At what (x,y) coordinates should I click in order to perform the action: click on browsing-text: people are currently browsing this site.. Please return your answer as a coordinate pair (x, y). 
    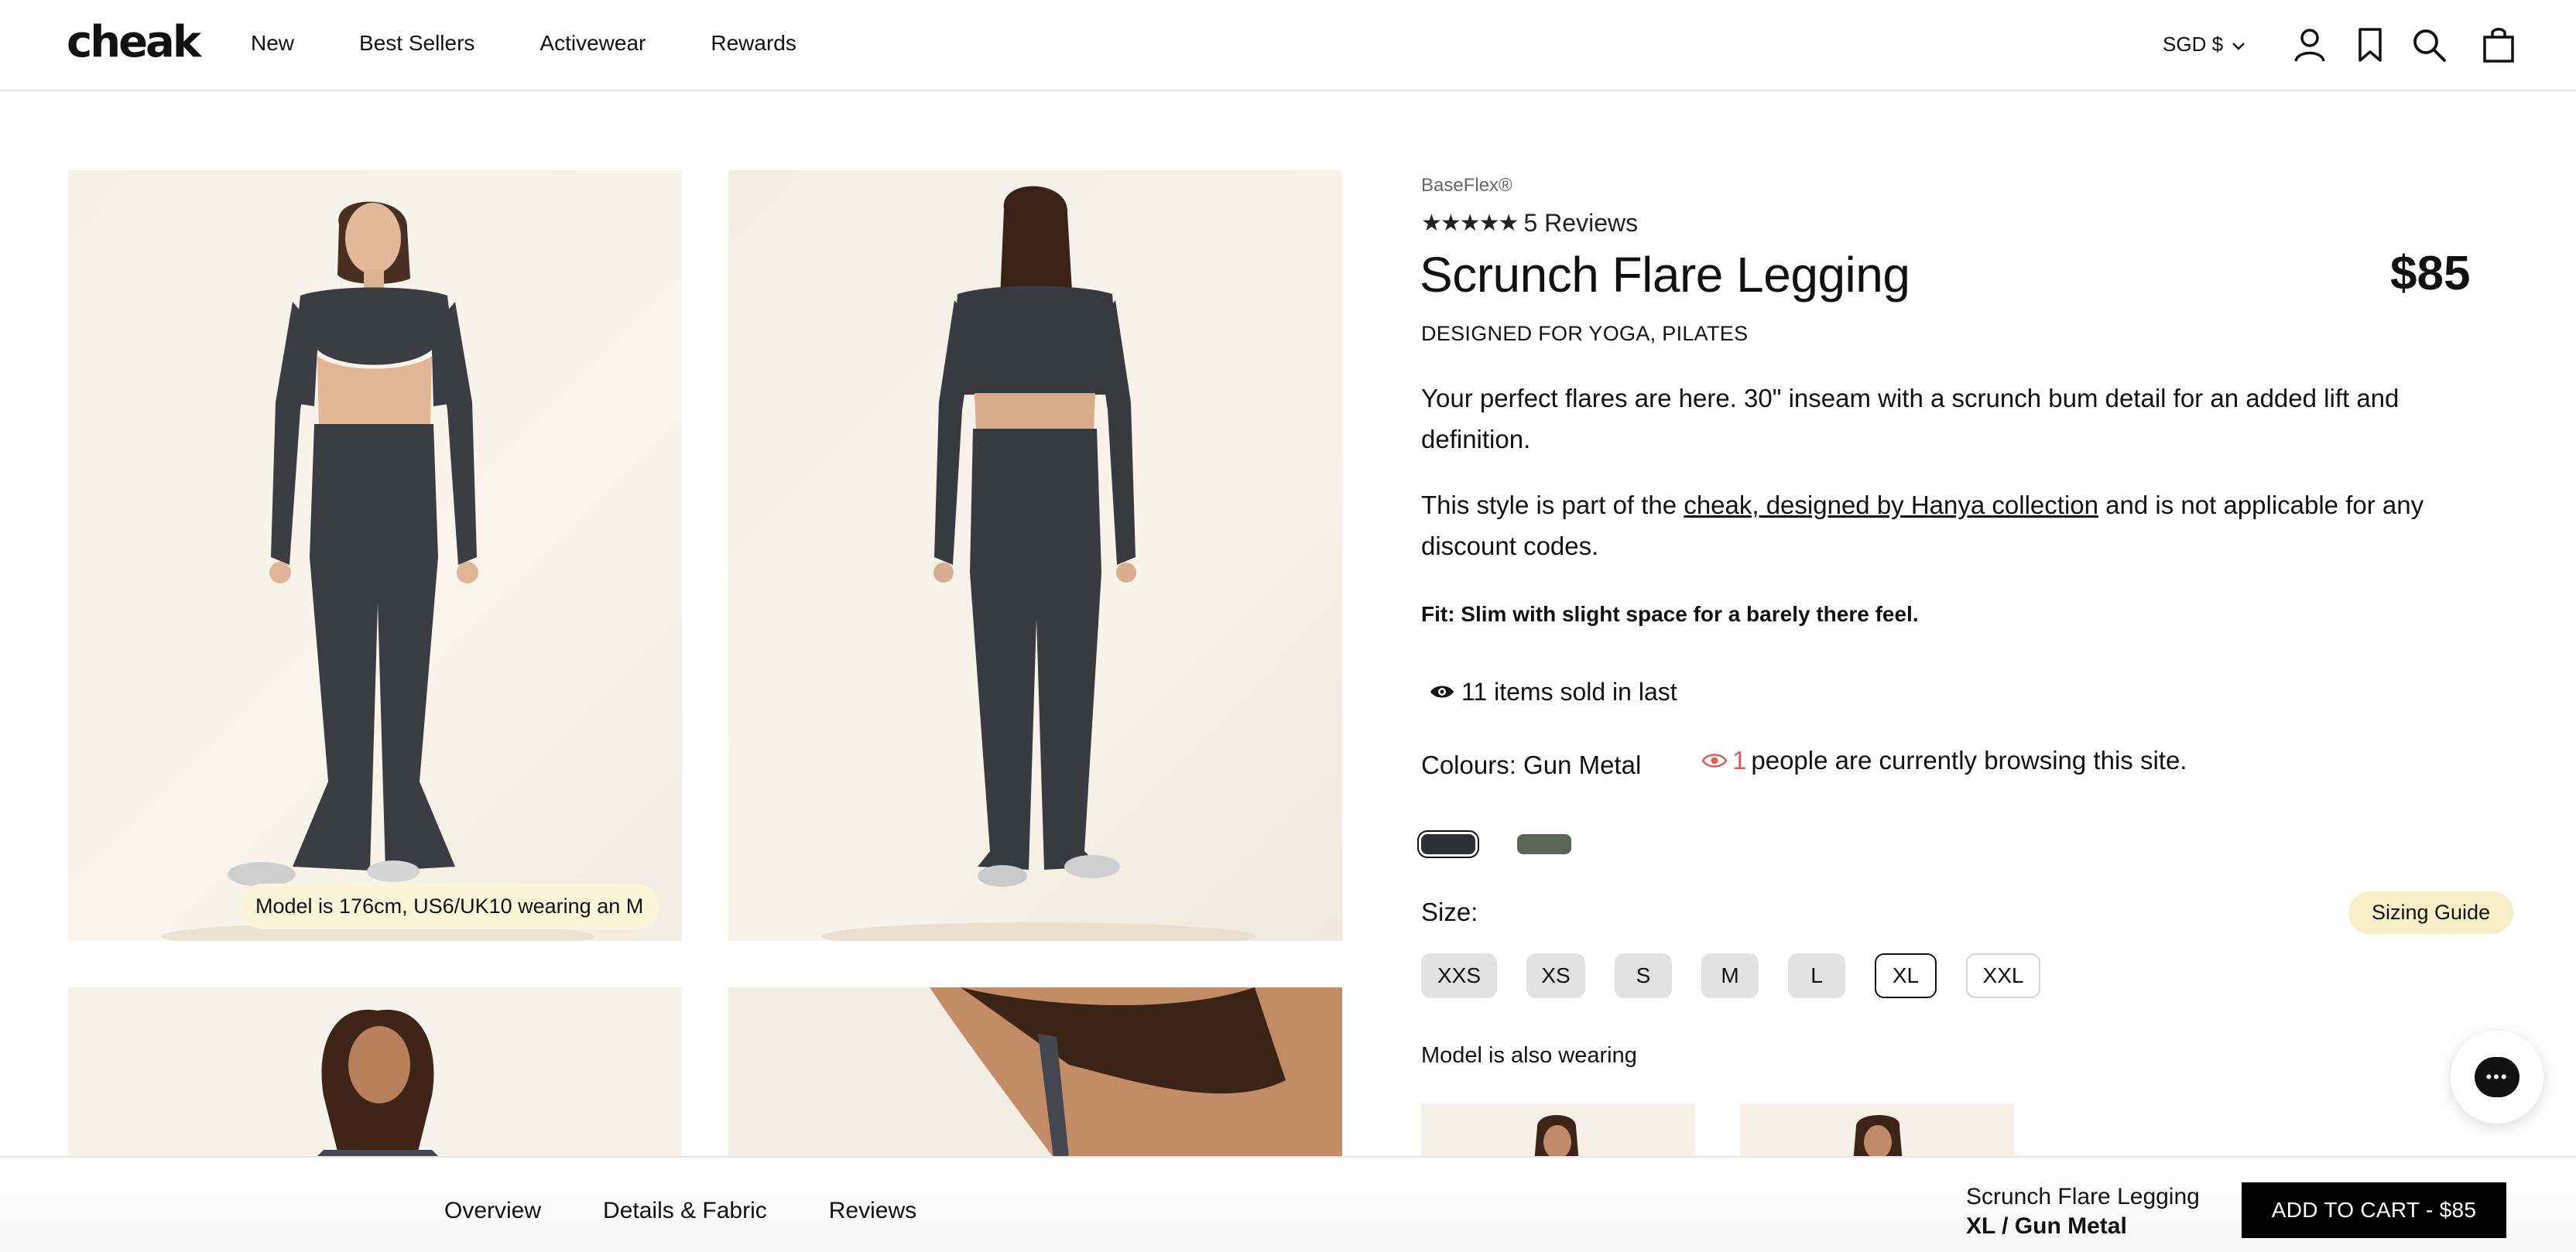
    Looking at the image, I should click on (1969, 760).